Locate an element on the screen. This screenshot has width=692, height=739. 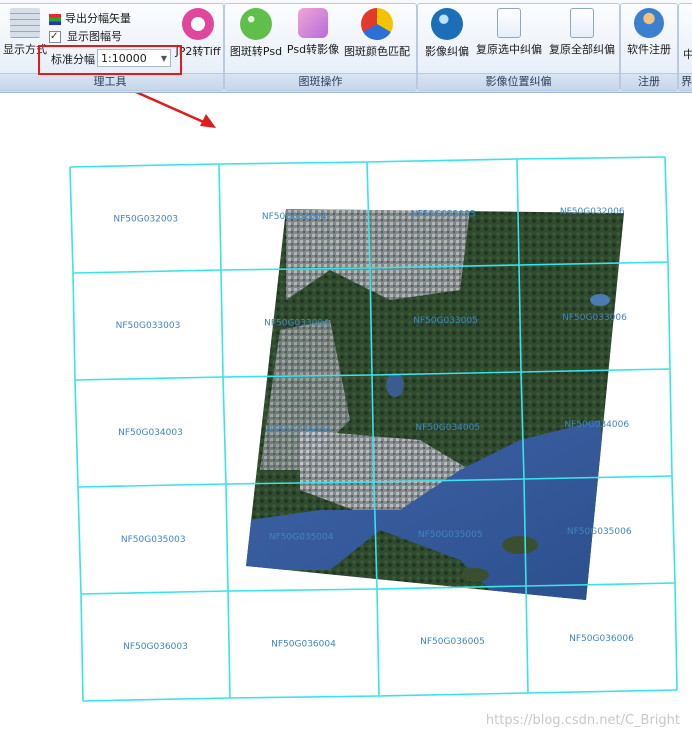
group-correction: 影像纠偏 复原选中纠偏 复原全部纠偏 影像位置纠偏 is located at coordinates (518, 47).